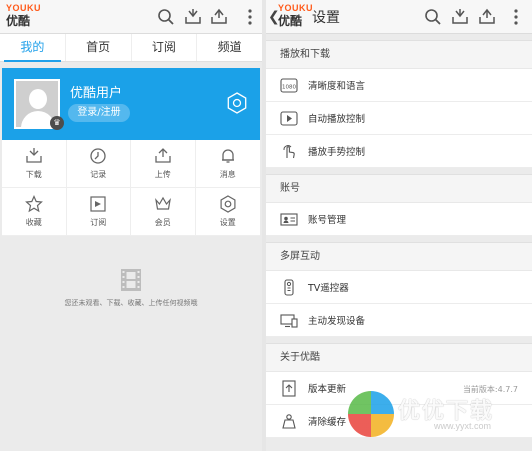 This screenshot has height=451, width=532. I want to click on svg-text: 1080, so click(289, 88).